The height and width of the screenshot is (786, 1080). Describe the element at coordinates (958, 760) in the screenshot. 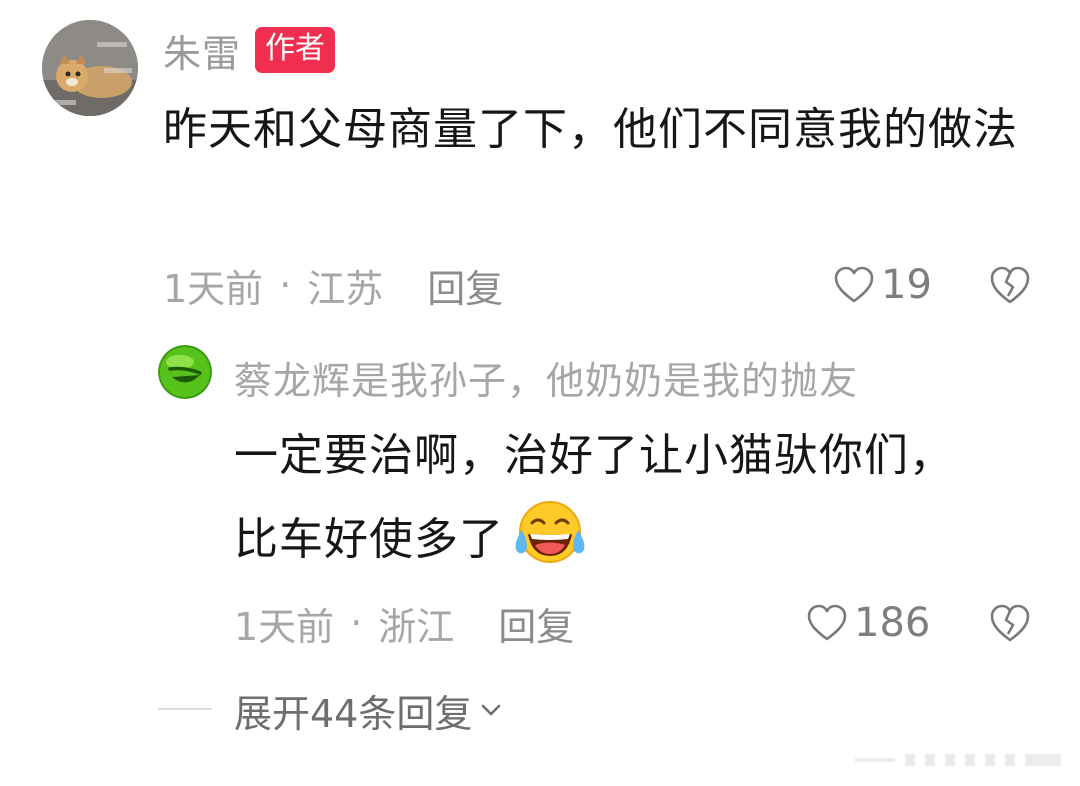

I see `watermark-graphic` at that location.